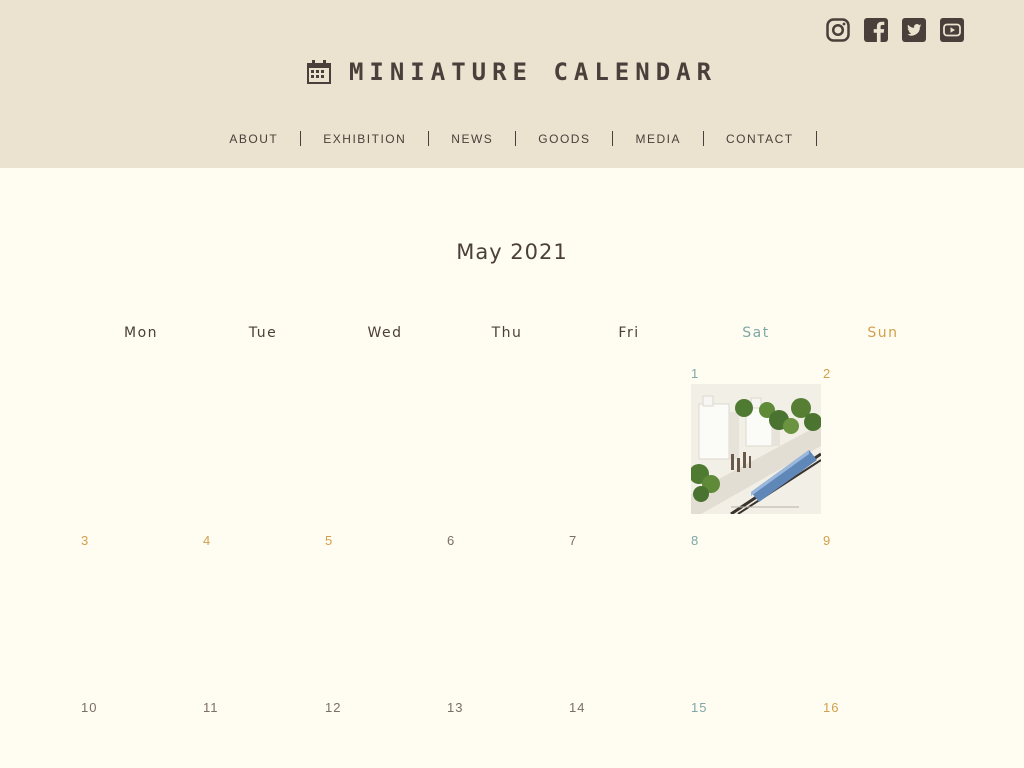 The width and height of the screenshot is (1024, 768). Describe the element at coordinates (207, 540) in the screenshot. I see `day-cell: 4` at that location.